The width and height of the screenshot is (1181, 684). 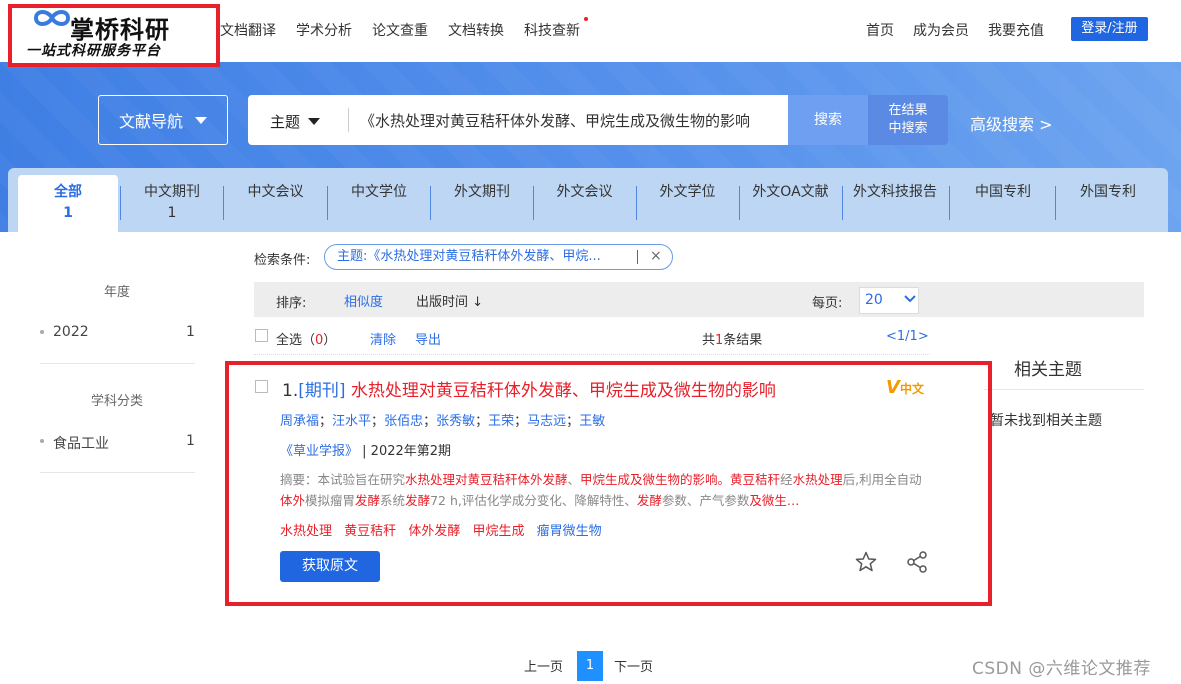 What do you see at coordinates (299, 421) in the screenshot?
I see `author-link: 周承福` at bounding box center [299, 421].